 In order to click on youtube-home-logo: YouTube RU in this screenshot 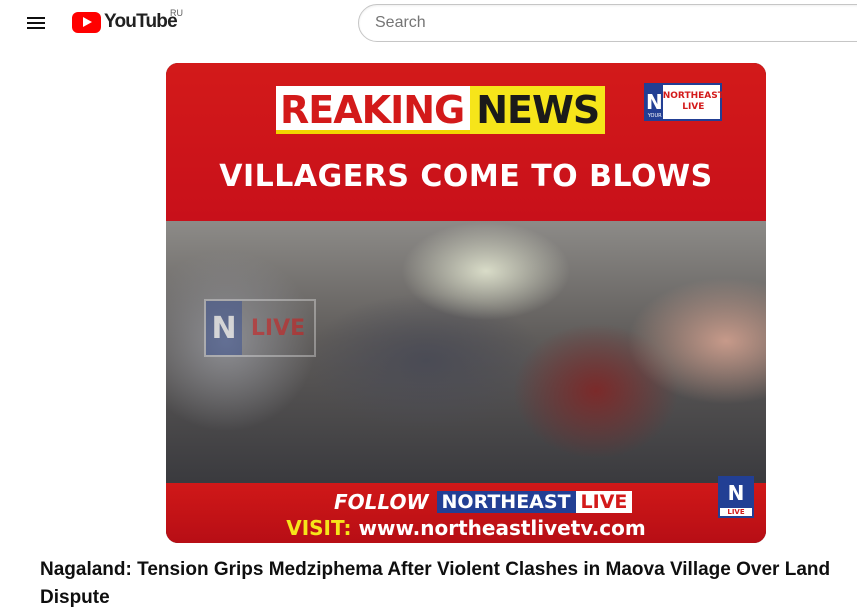, I will do `click(127, 21)`.